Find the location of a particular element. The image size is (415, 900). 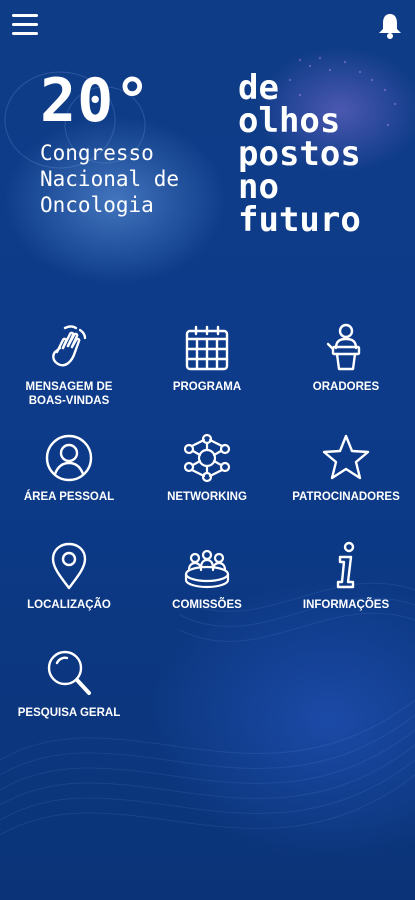

user-circle-icon is located at coordinates (69, 458).